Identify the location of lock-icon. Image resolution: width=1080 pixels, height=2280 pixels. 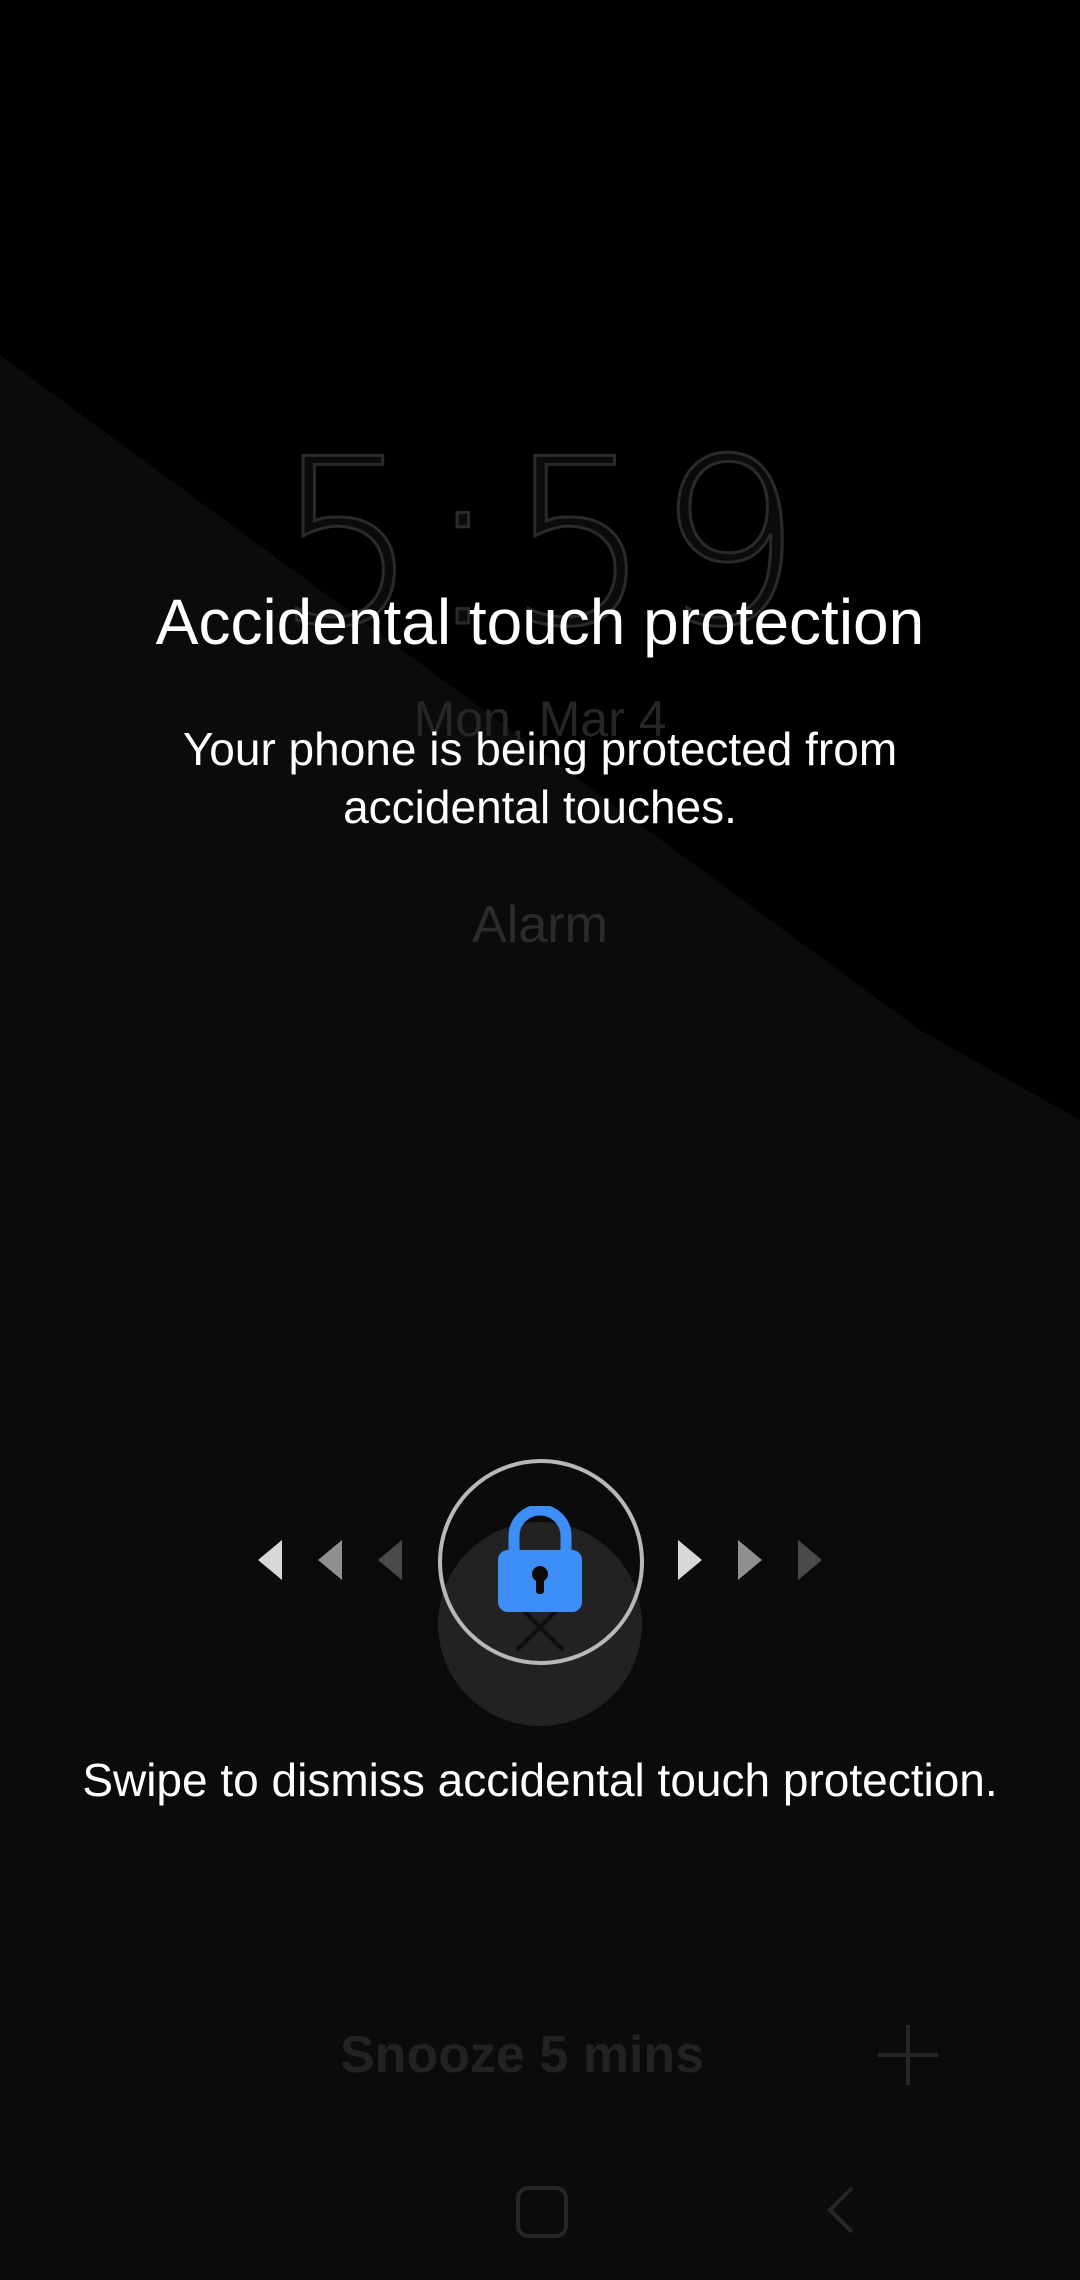
(540, 1559).